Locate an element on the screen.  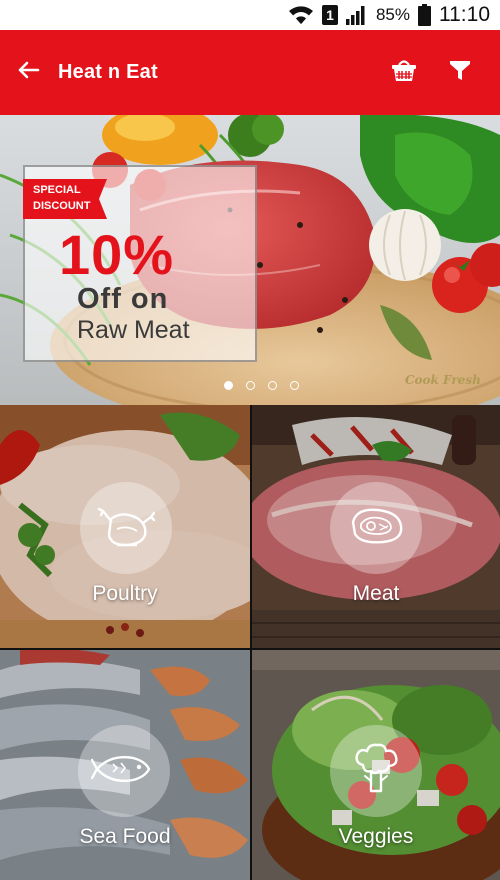
category-tile-poultry: Poultry is located at coordinates (125, 526).